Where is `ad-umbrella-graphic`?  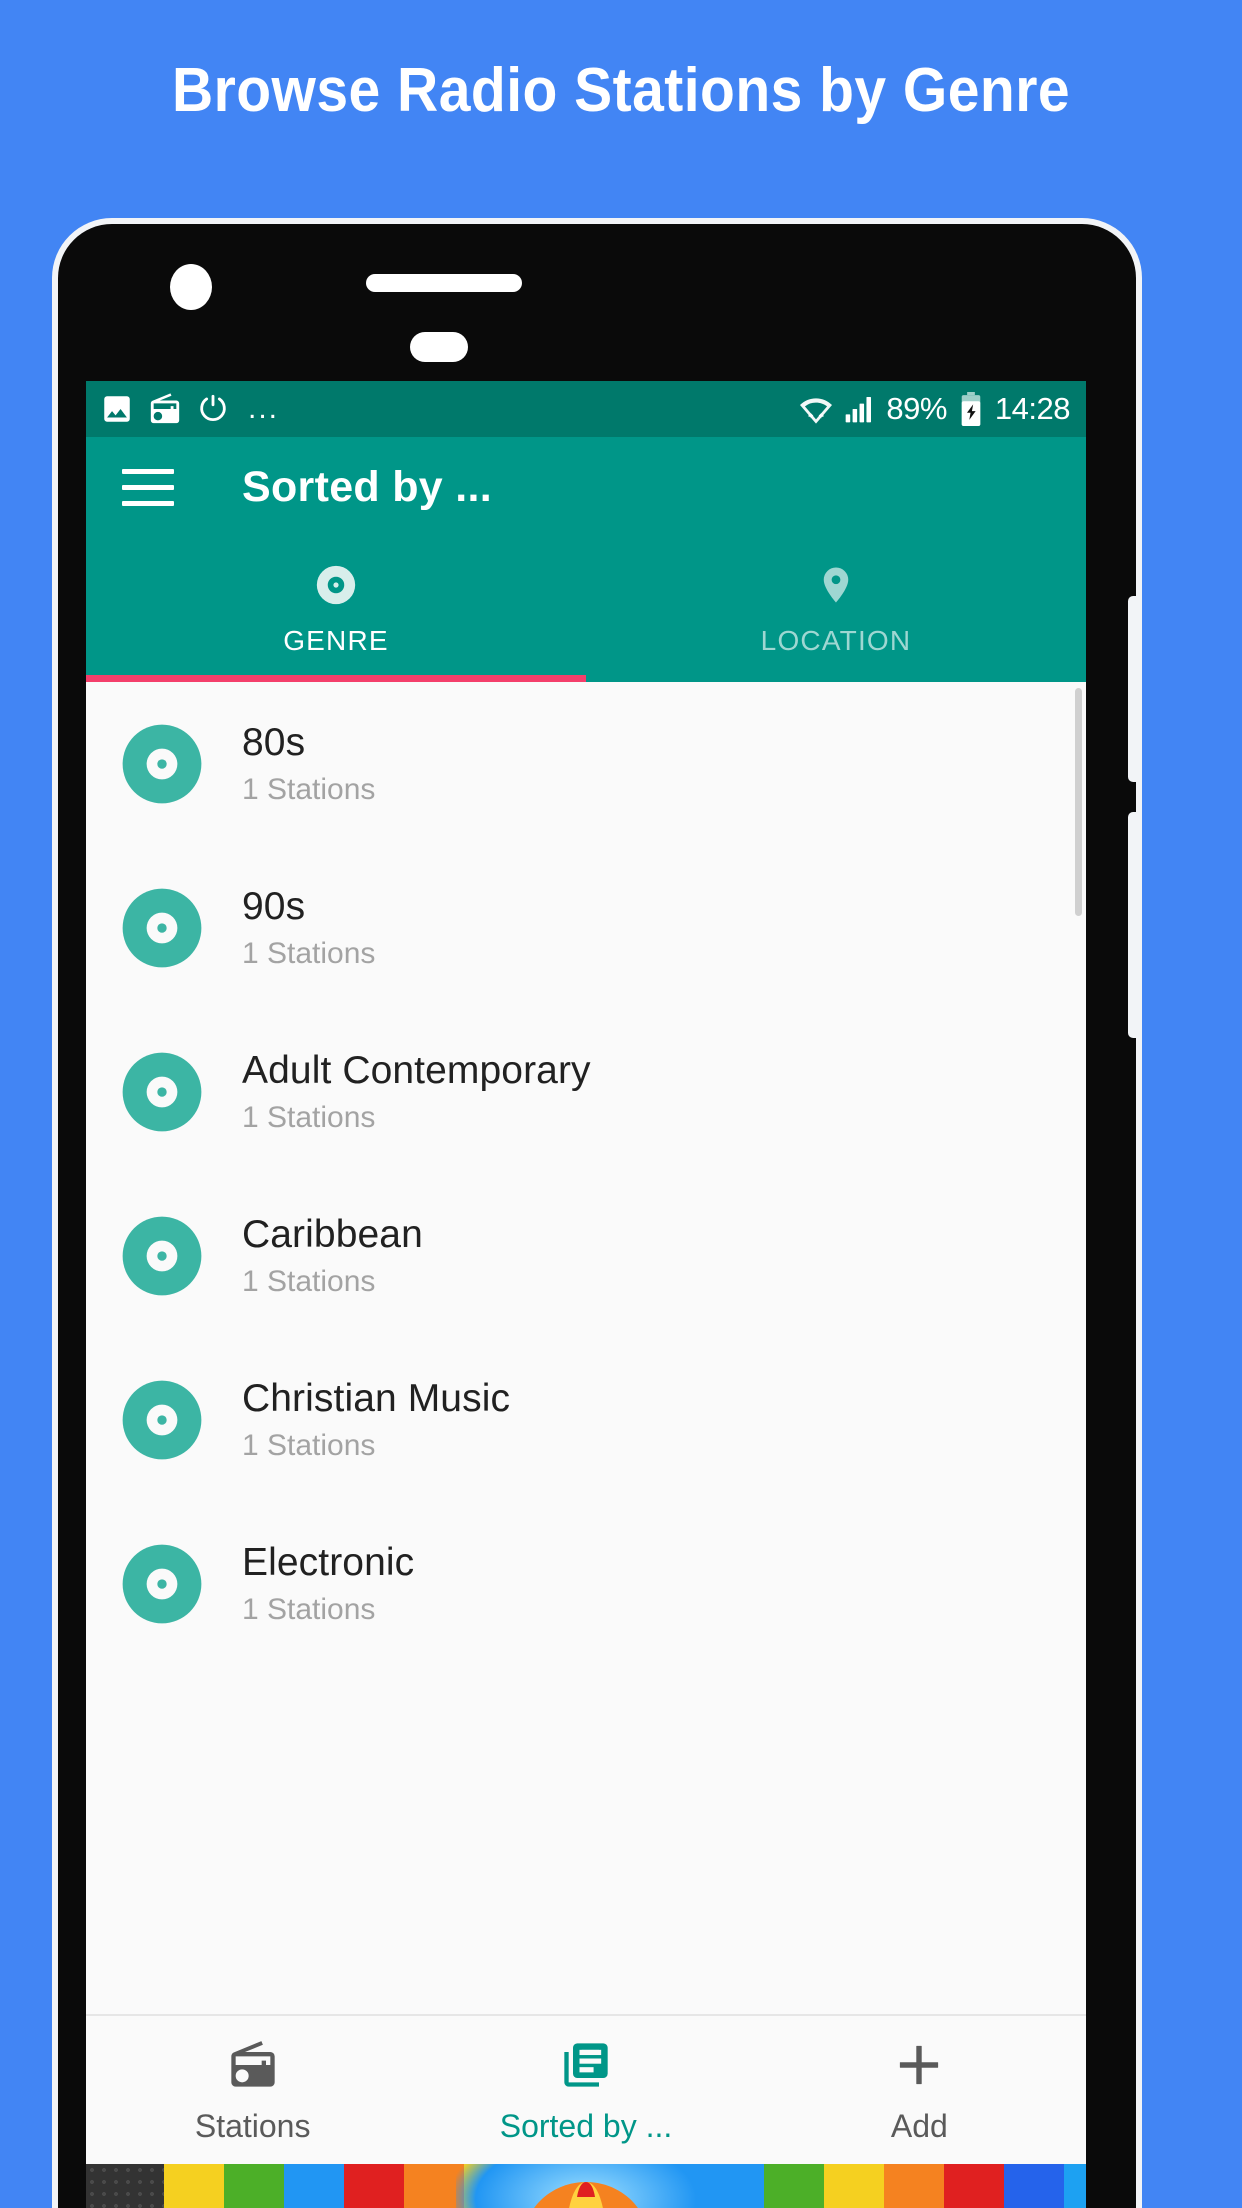
ad-umbrella-graphic is located at coordinates (586, 2195).